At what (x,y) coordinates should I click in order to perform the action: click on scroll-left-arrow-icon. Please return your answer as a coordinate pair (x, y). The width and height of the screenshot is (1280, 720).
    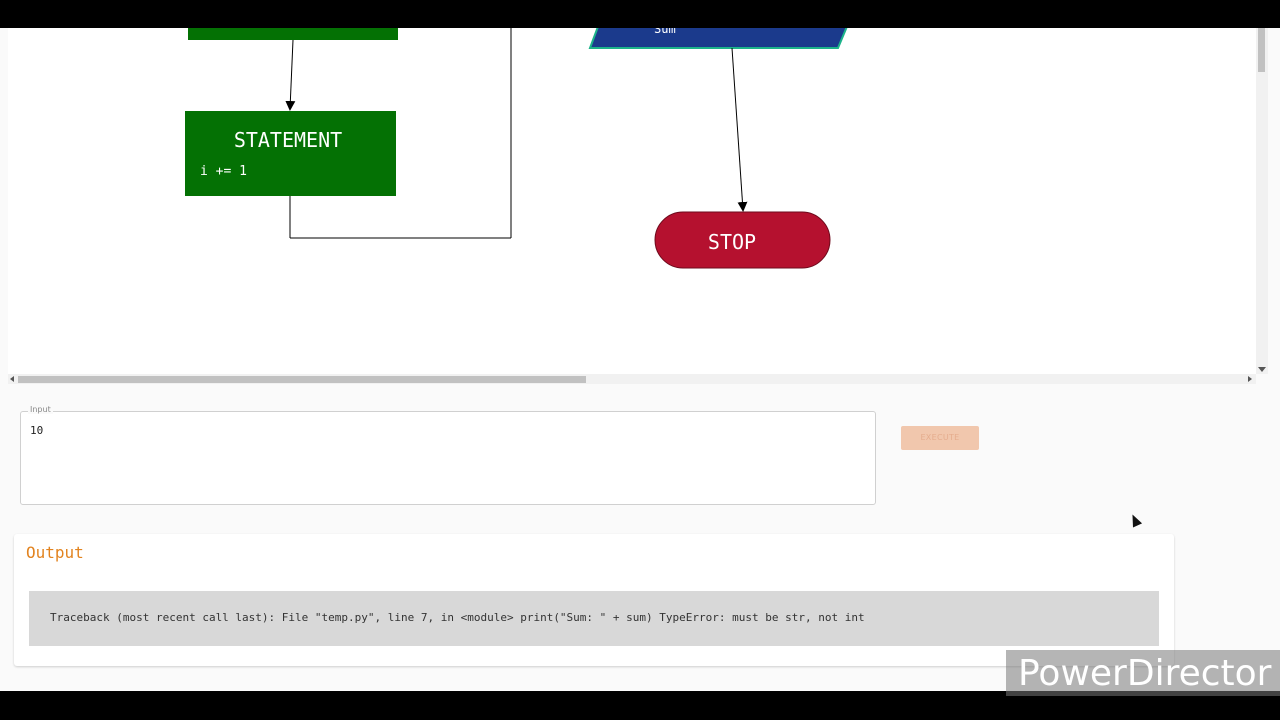
    Looking at the image, I should click on (12, 379).